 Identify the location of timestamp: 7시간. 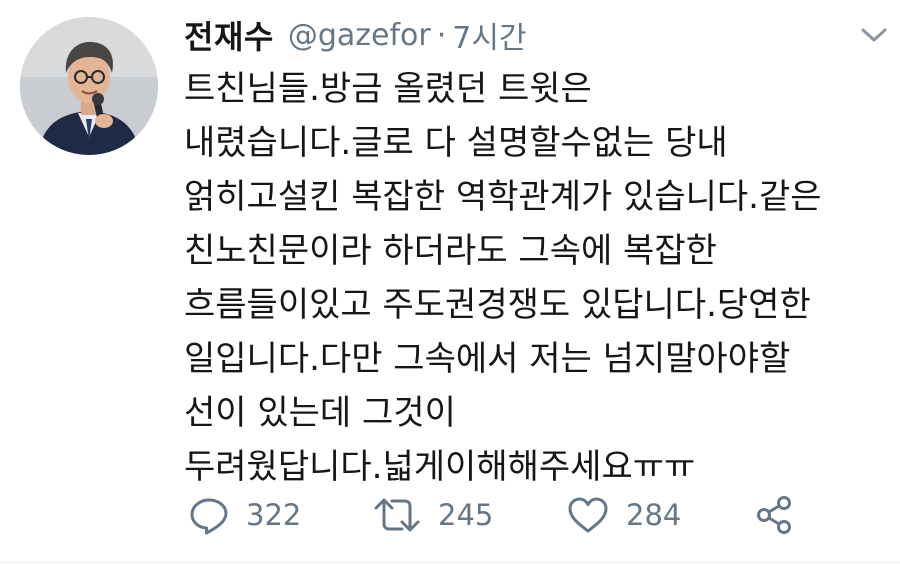
(489, 35).